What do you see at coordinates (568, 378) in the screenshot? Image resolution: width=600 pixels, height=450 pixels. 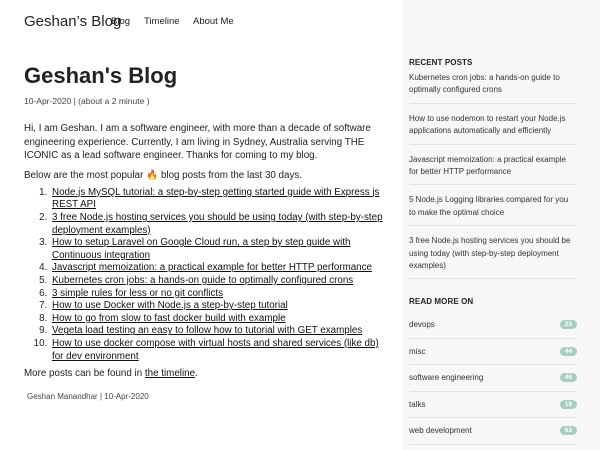 I see `tag-count-badge: 46` at bounding box center [568, 378].